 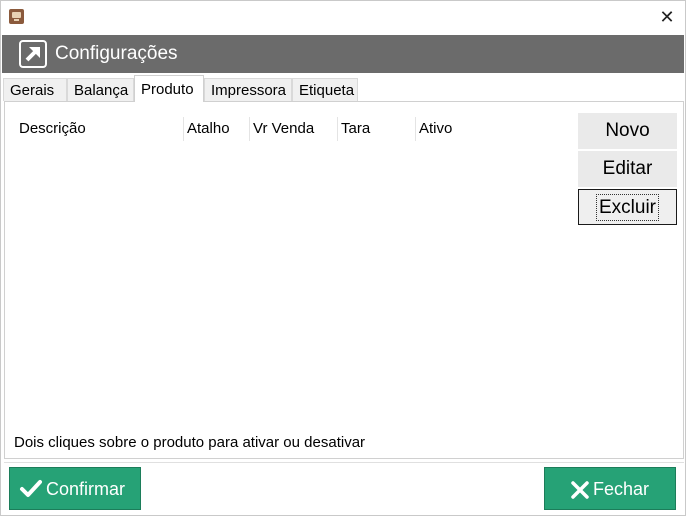 I want to click on editar-button: Editar, so click(x=627, y=169).